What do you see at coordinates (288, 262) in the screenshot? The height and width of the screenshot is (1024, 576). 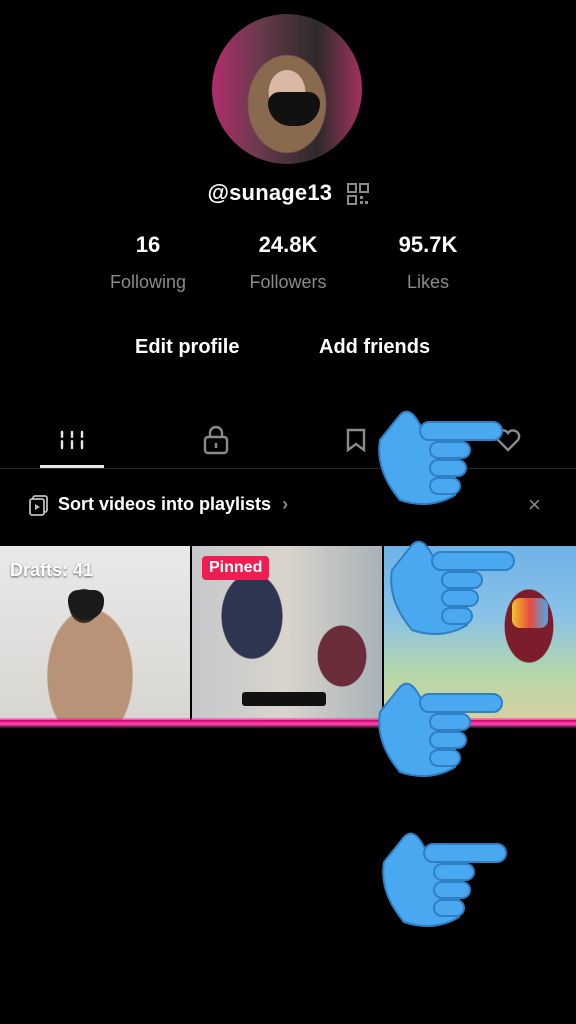 I see `stat-followers: 24.8K Followers` at bounding box center [288, 262].